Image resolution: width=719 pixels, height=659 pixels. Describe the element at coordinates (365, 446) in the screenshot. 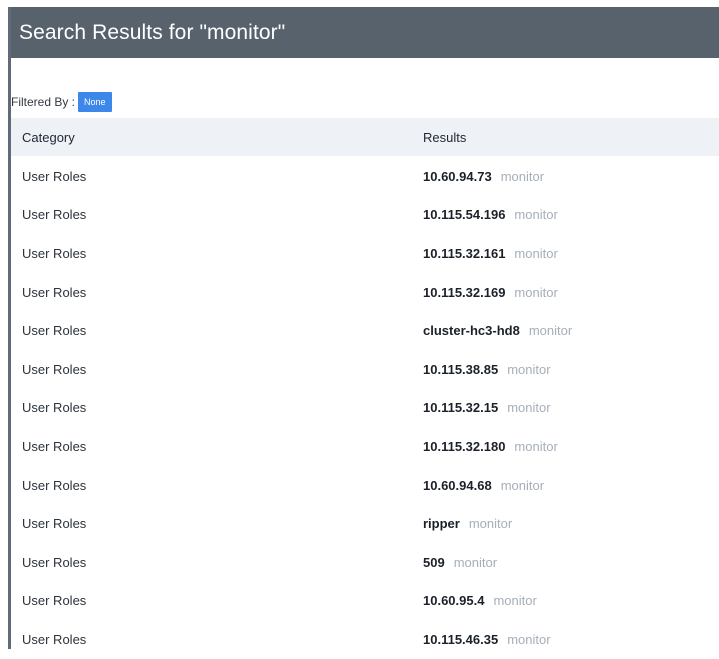

I see `table-row: User Roles 10.115.32.180 monitor` at that location.